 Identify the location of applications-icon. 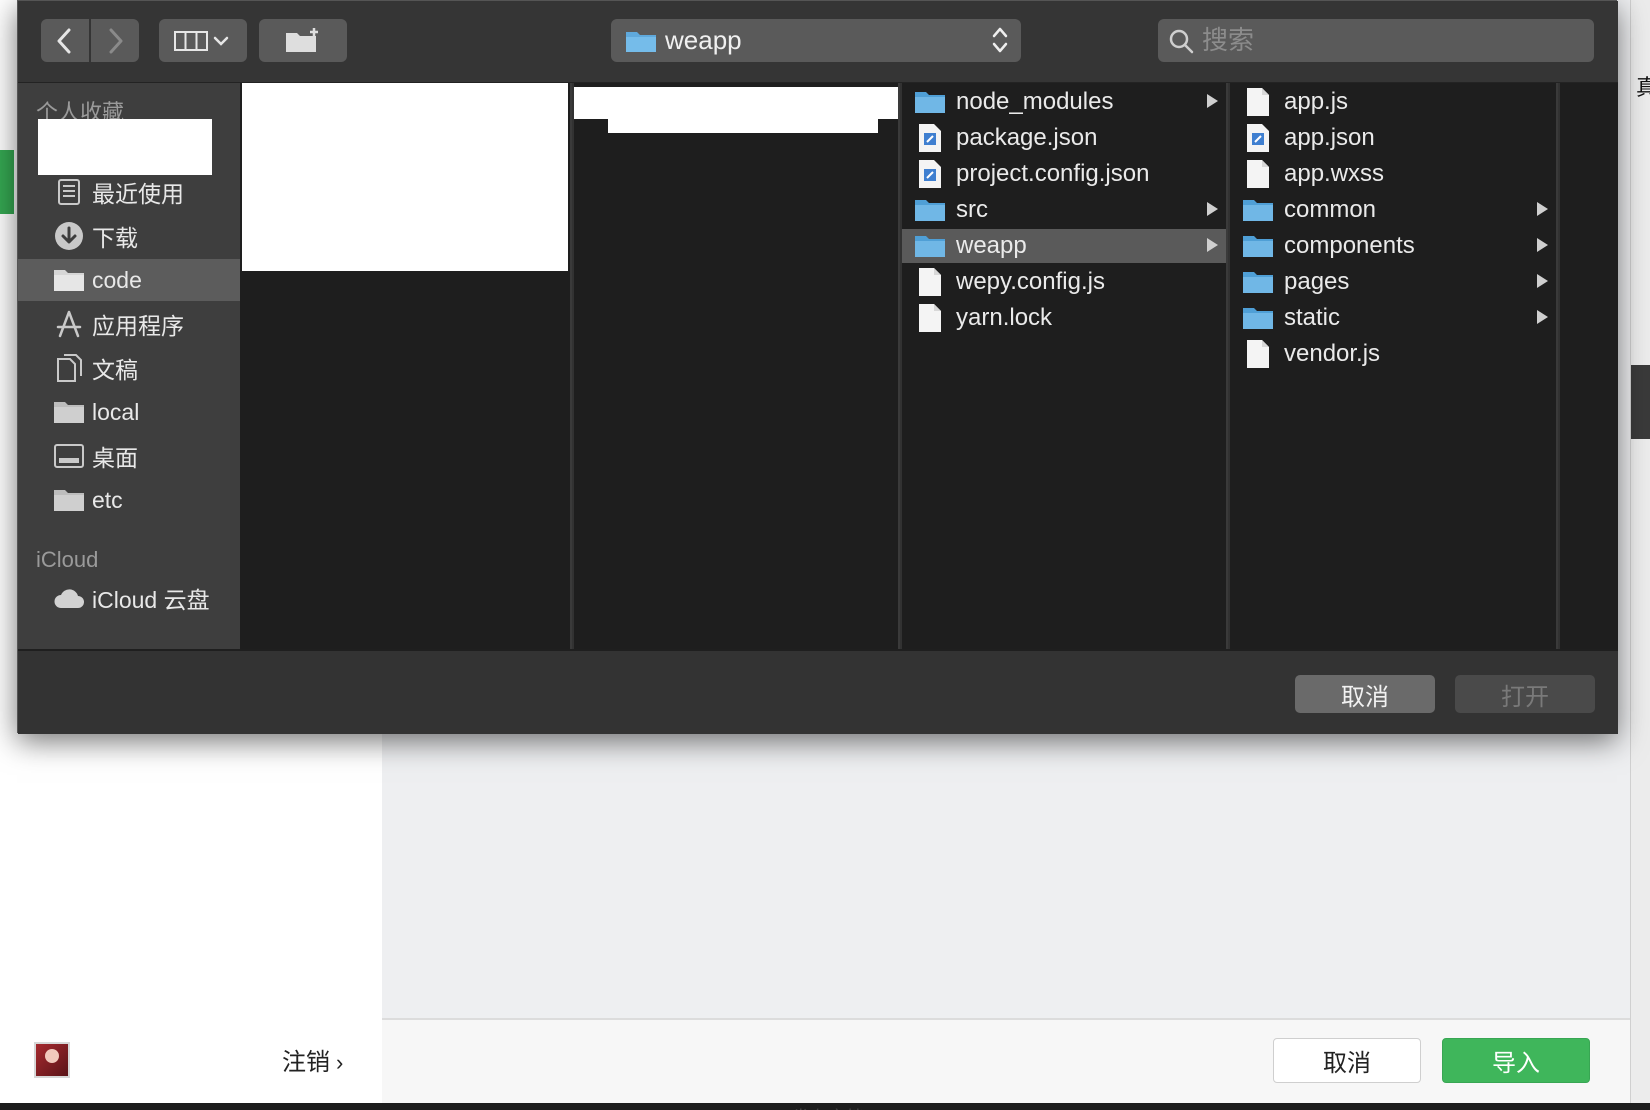
(69, 324).